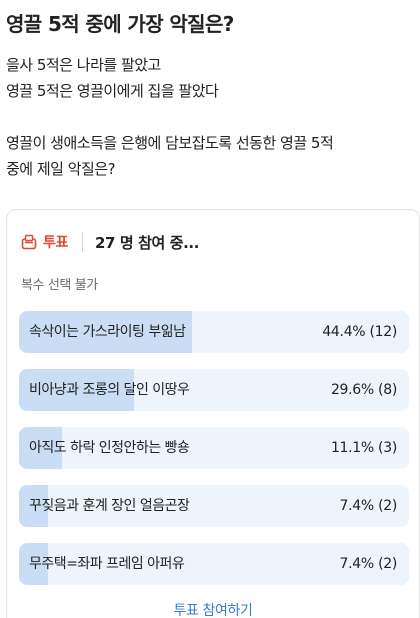 The width and height of the screenshot is (420, 618). I want to click on post-line: 영끌 5적은 영끌이에게 집을 팔았다, so click(112, 91).